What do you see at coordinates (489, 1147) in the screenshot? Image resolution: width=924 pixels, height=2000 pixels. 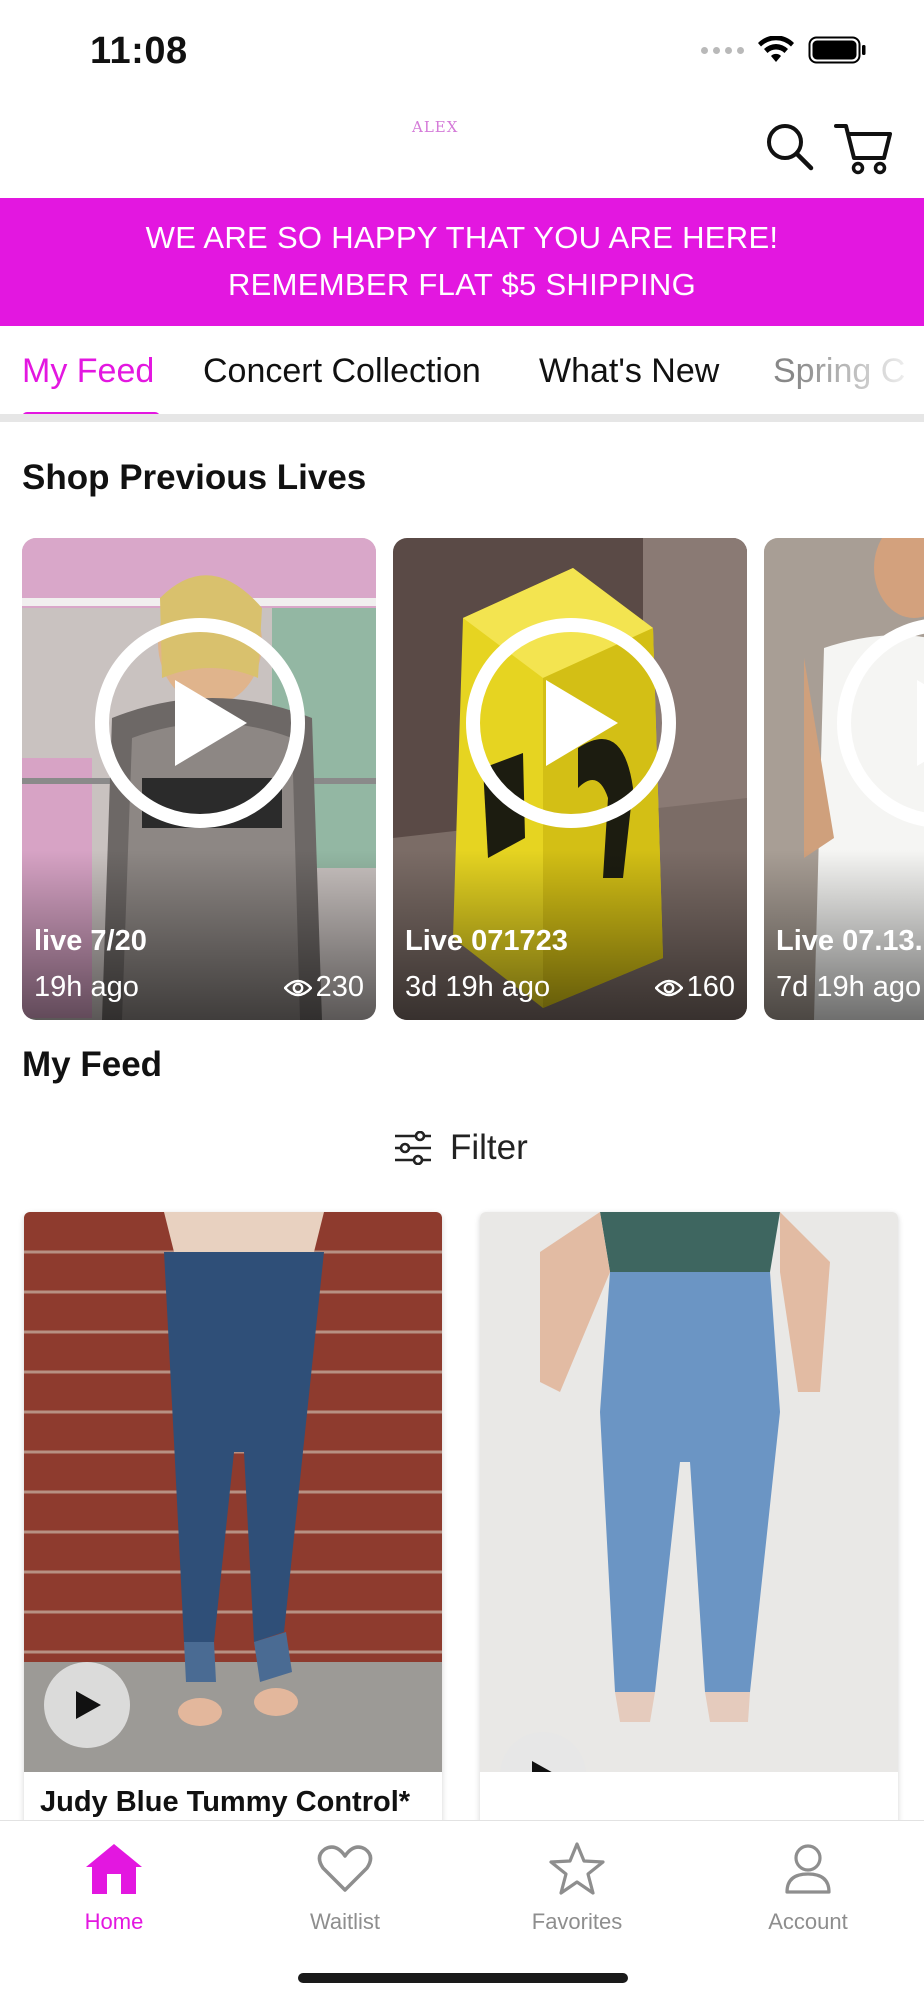 I see `filter-label: Filter` at bounding box center [489, 1147].